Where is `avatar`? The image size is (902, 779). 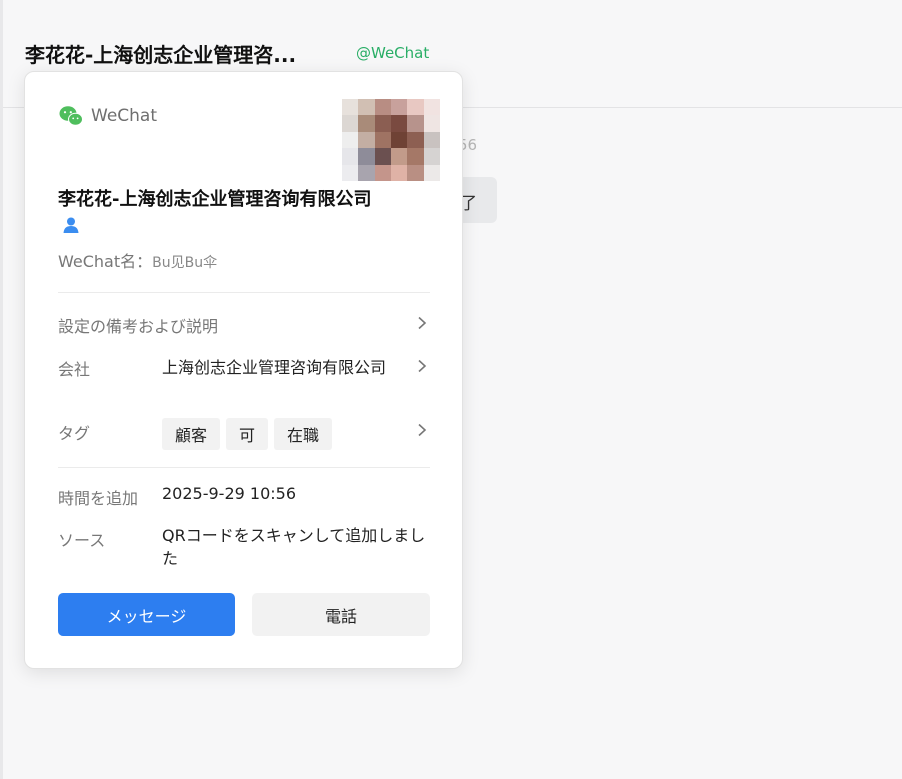 avatar is located at coordinates (391, 140).